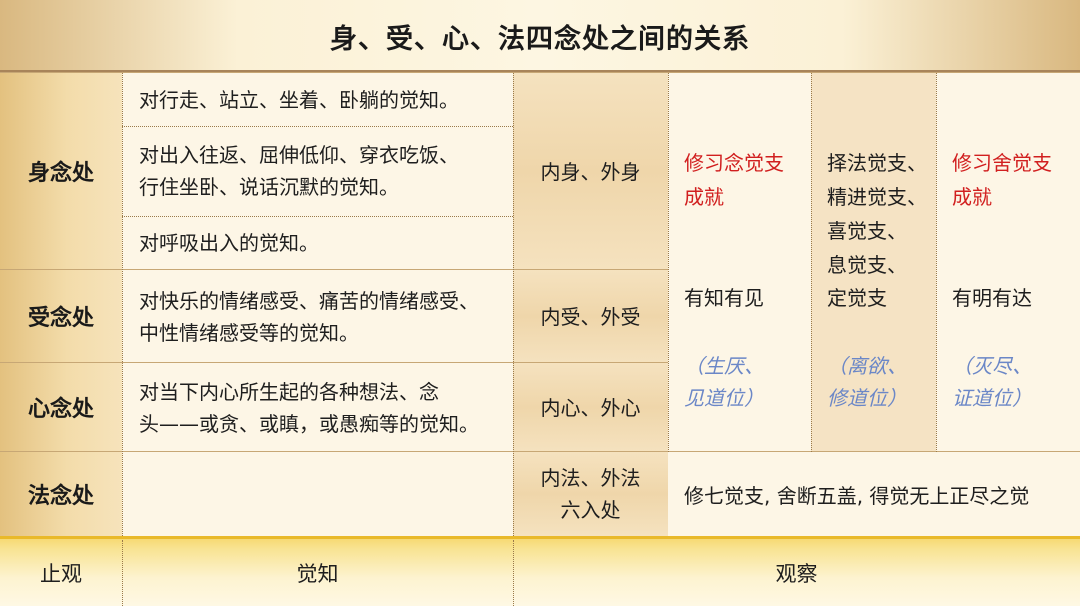 The width and height of the screenshot is (1080, 606). I want to click on factor2-stage-line2: 修道位）, so click(867, 398).